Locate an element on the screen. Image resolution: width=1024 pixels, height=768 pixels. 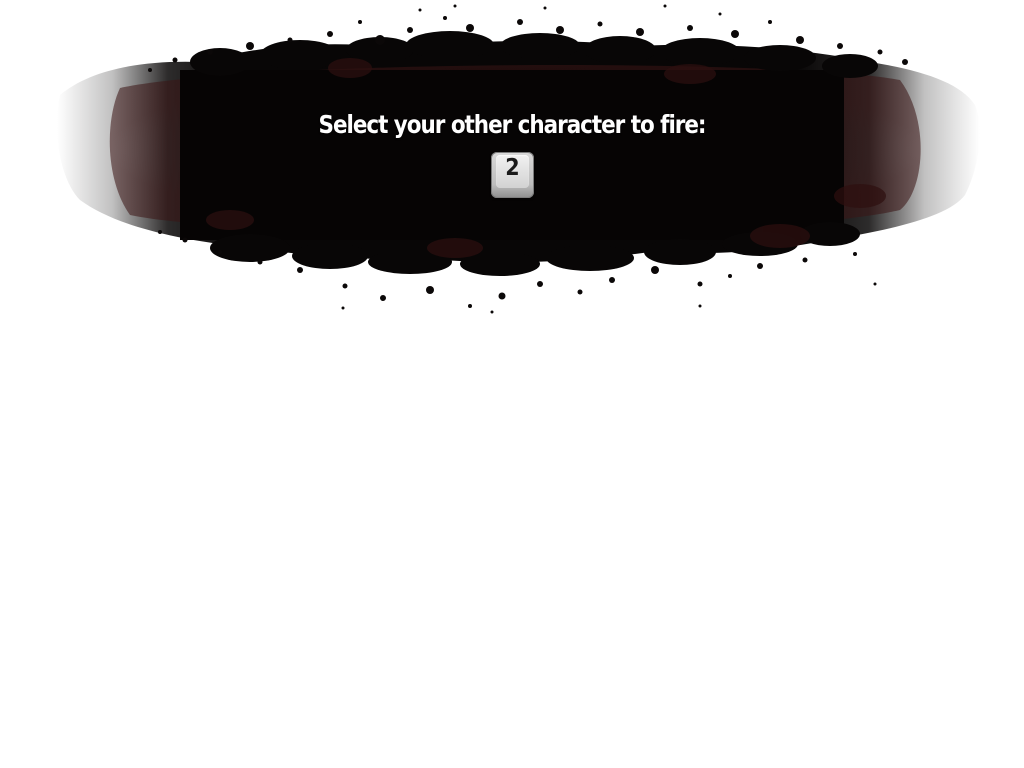
key-label: 2 is located at coordinates (512, 168).